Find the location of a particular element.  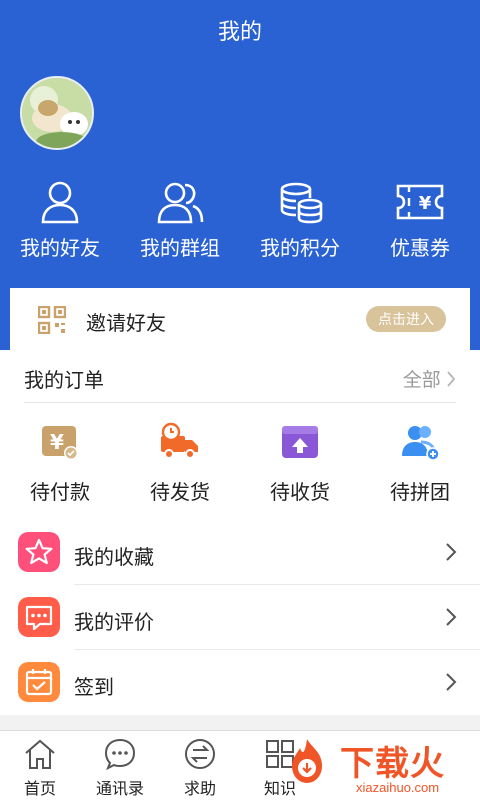

order-pending-shipment: 待发货 is located at coordinates (180, 463).